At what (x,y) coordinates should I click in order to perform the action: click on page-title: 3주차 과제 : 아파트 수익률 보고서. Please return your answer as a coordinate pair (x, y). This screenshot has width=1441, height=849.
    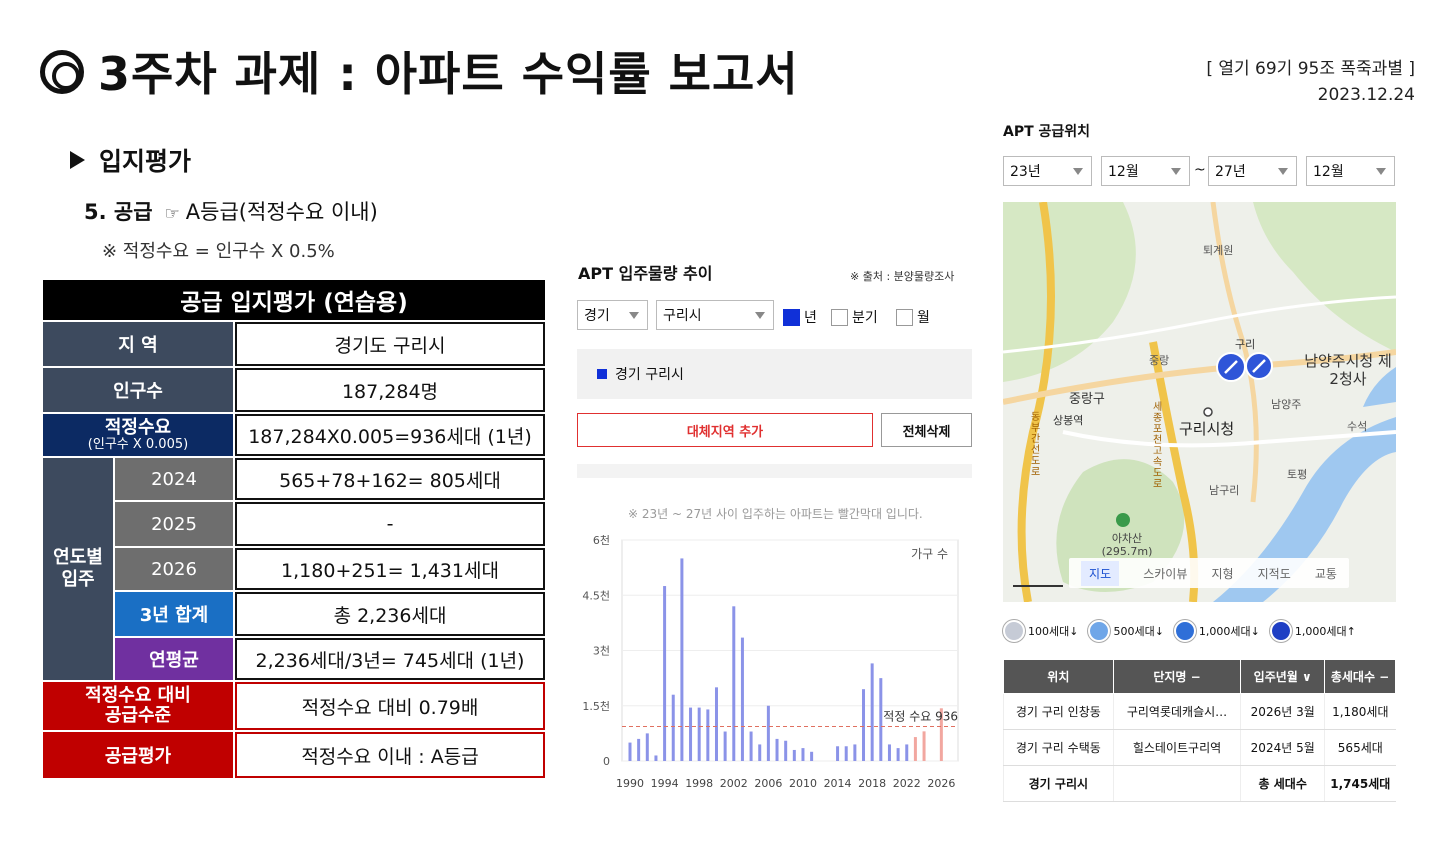
    Looking at the image, I should click on (419, 71).